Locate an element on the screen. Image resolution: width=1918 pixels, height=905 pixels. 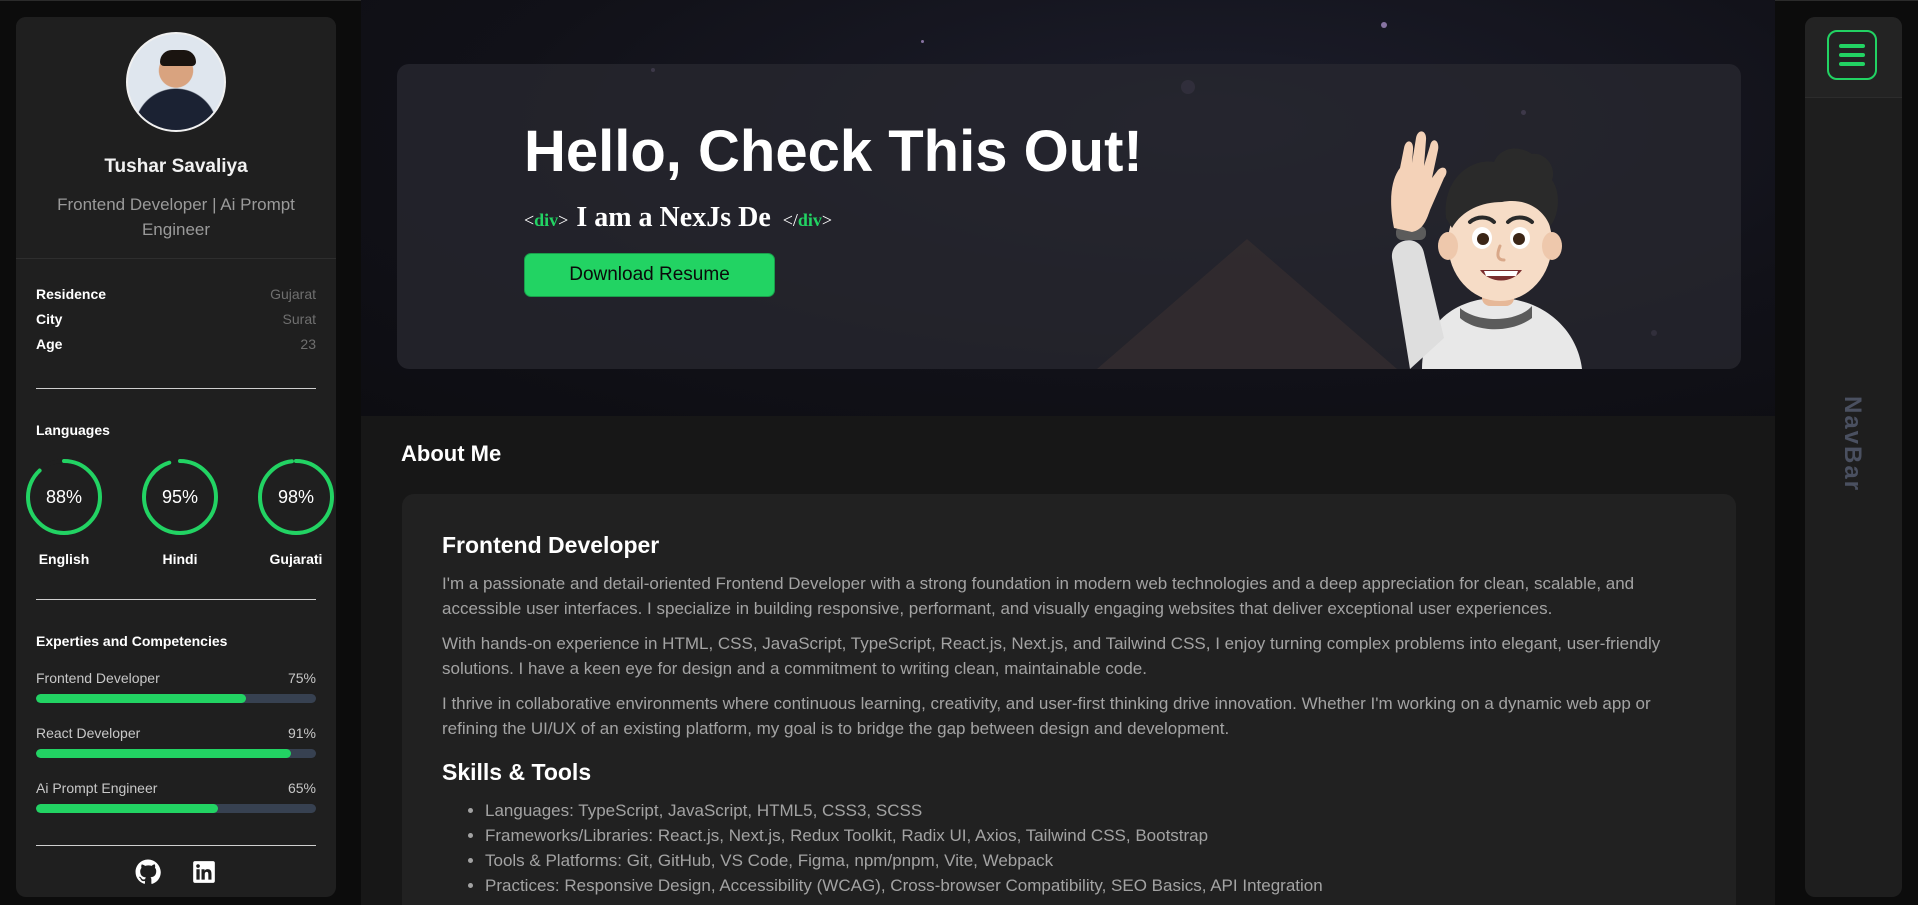
language-ring: 88% is located at coordinates (64, 497).